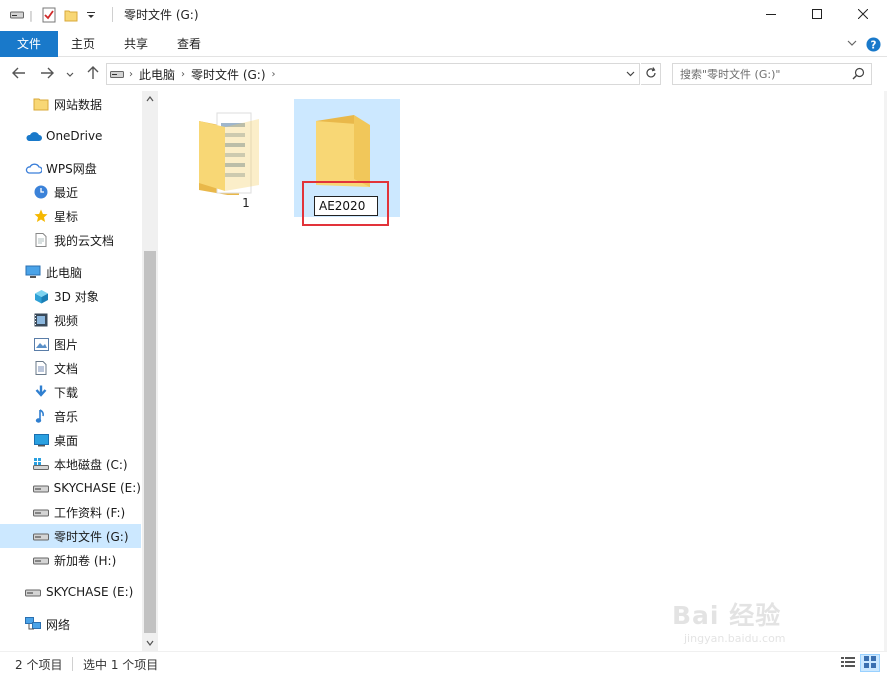 The height and width of the screenshot is (675, 887). I want to click on nav-item-label: 文档, so click(66, 368).